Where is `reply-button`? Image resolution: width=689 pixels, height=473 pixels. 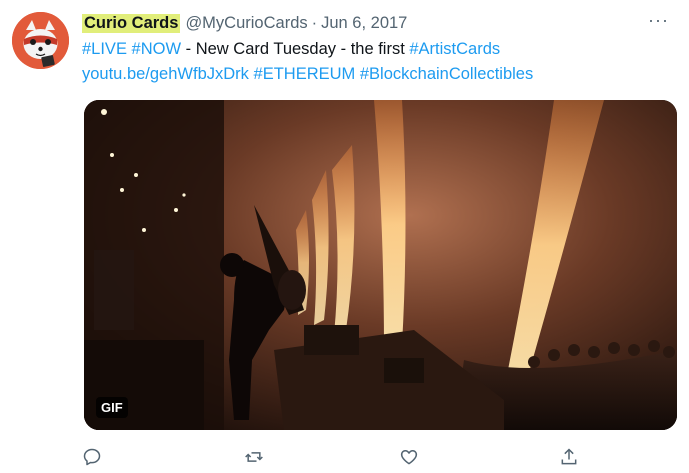
reply-button is located at coordinates (94, 459).